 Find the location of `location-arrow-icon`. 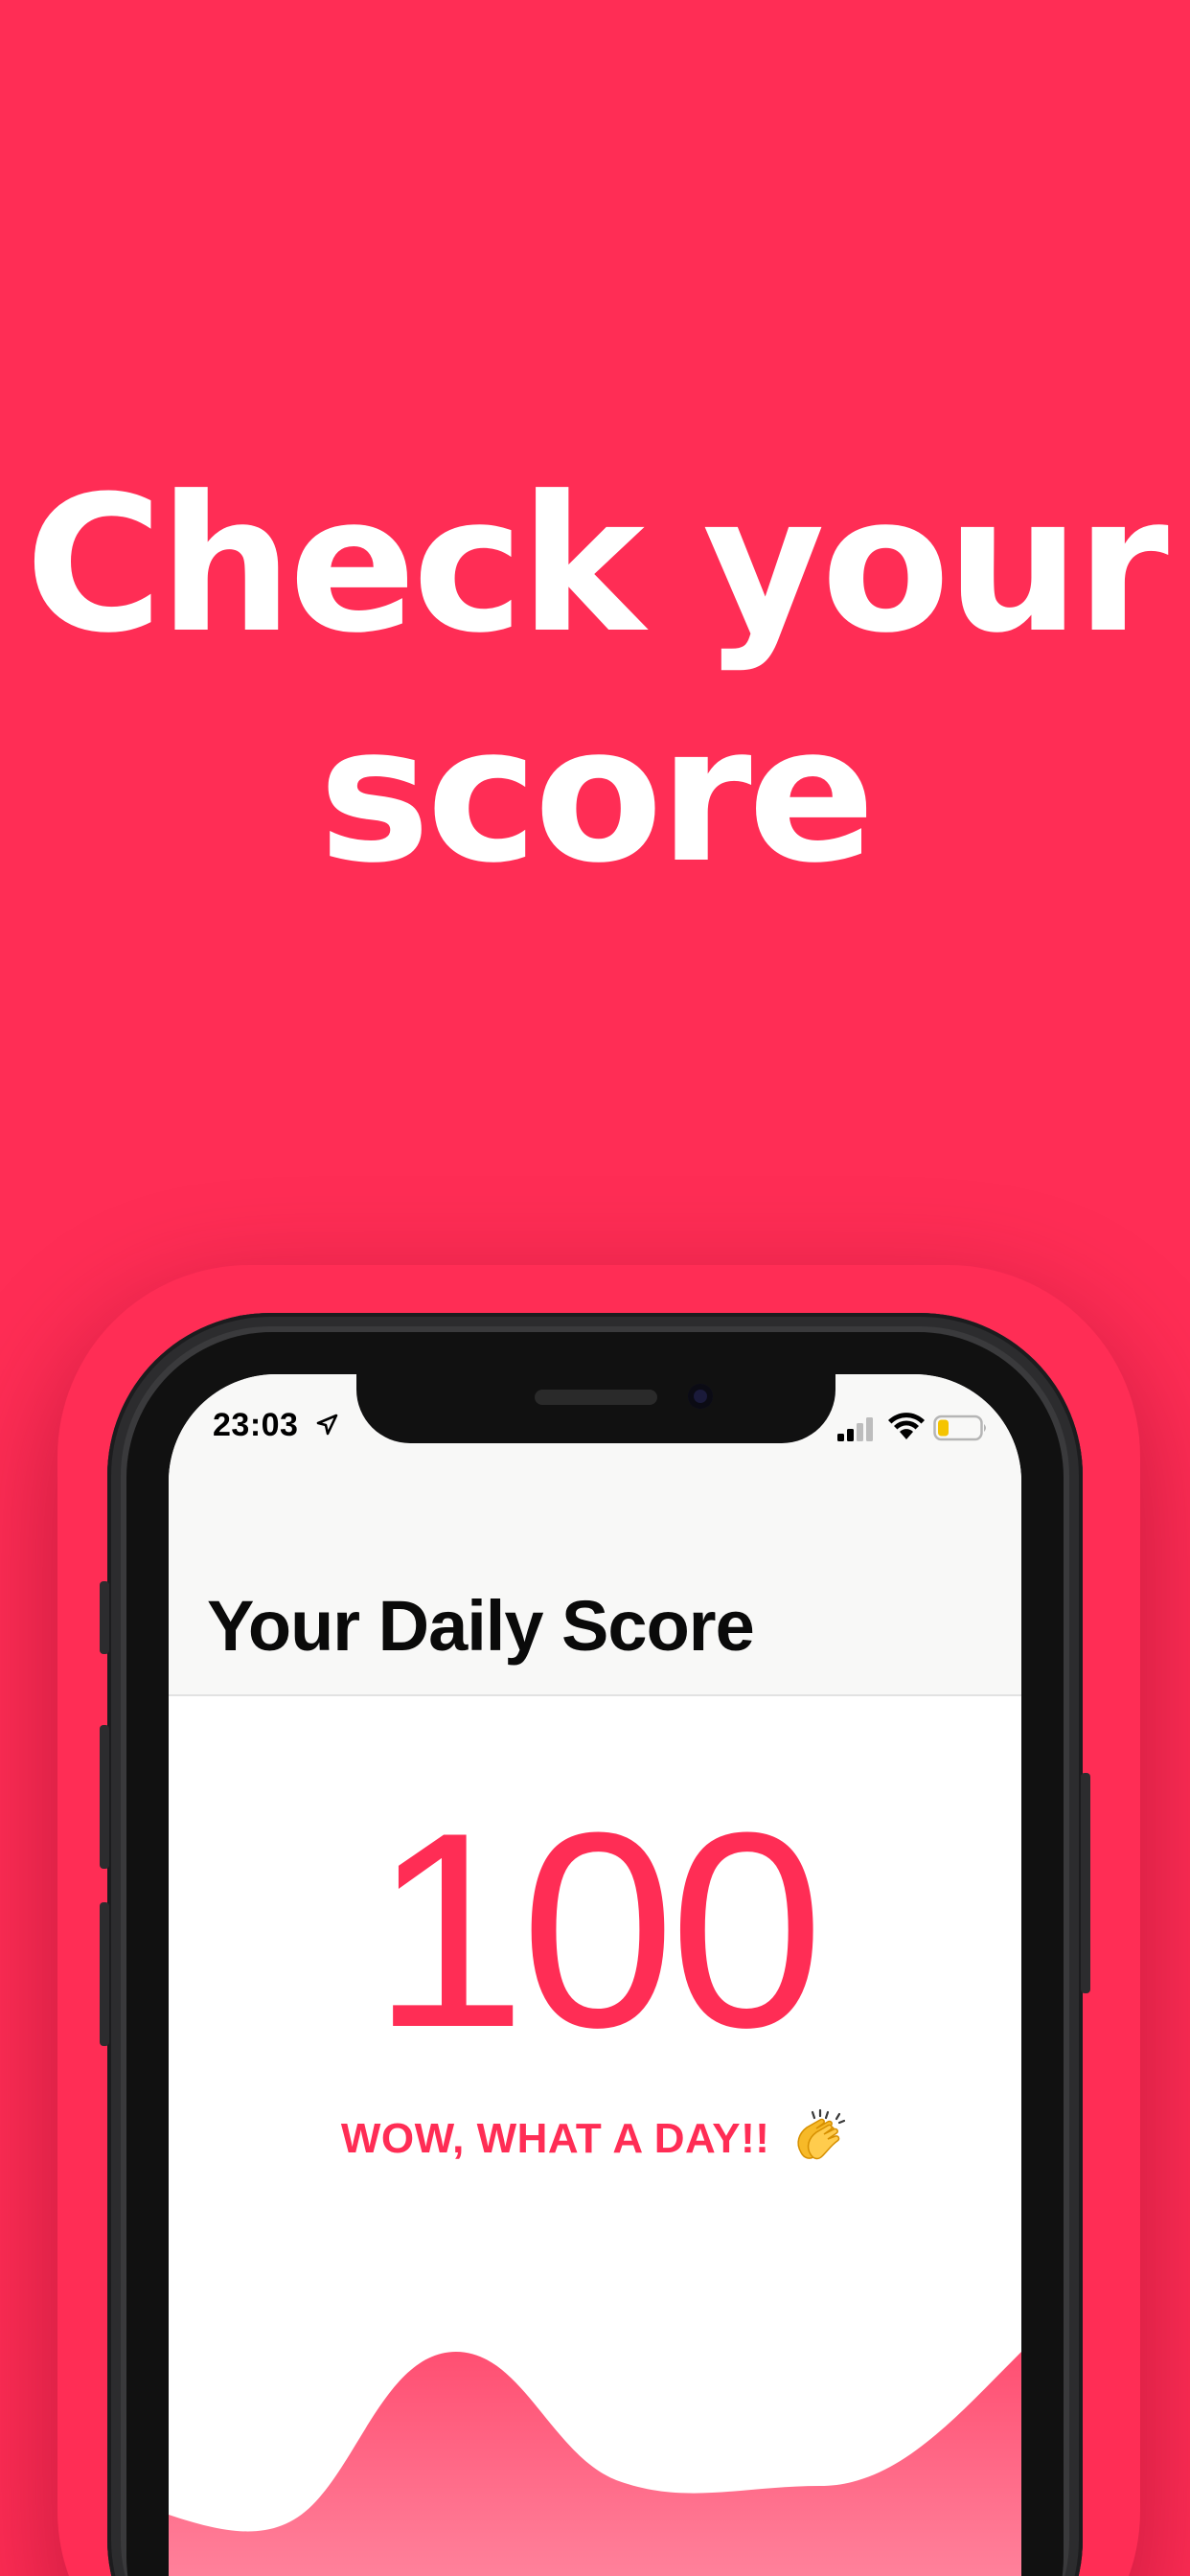

location-arrow-icon is located at coordinates (327, 1425).